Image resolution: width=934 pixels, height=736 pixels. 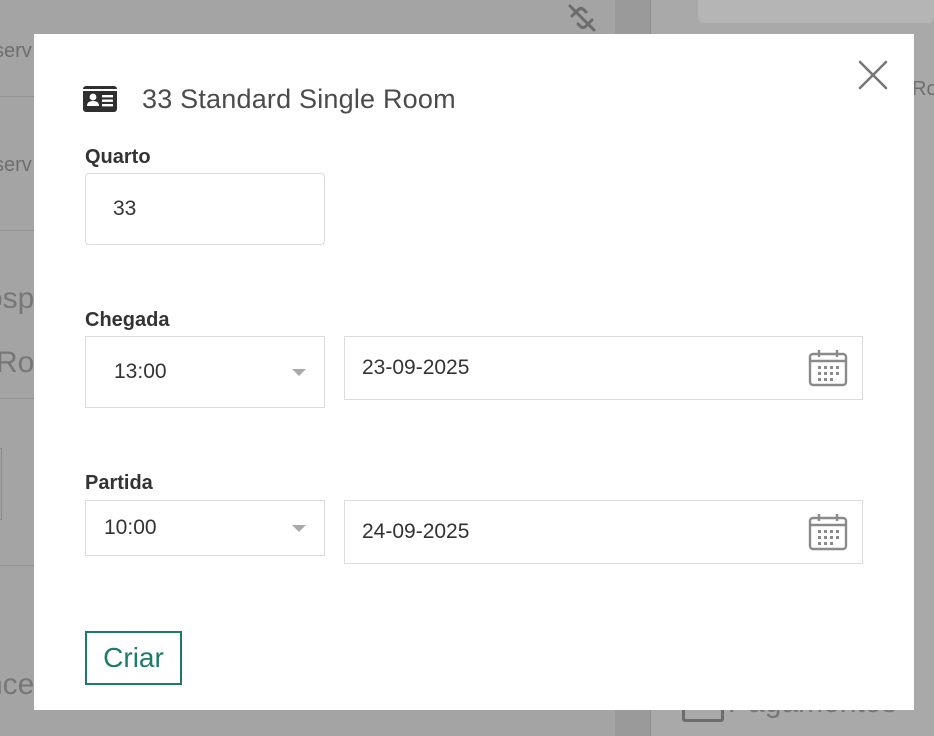 What do you see at coordinates (140, 371) in the screenshot?
I see `arrival-time-value: 13:00` at bounding box center [140, 371].